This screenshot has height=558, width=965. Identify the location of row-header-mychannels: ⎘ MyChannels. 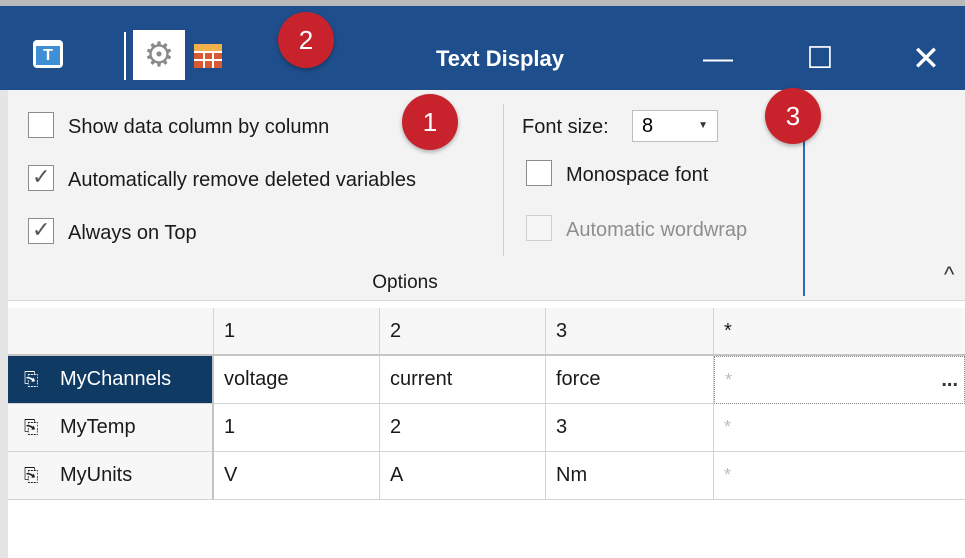
(111, 380).